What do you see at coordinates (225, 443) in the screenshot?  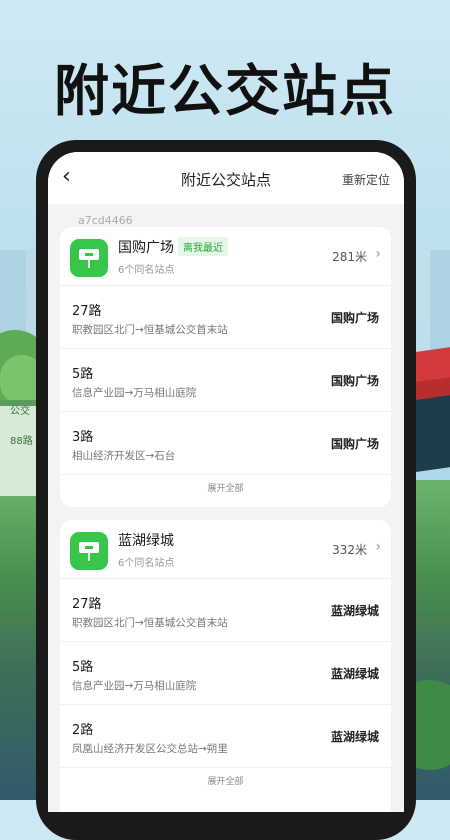 I see `route-row: 3路 相山经济开发区→石台 国购广场` at bounding box center [225, 443].